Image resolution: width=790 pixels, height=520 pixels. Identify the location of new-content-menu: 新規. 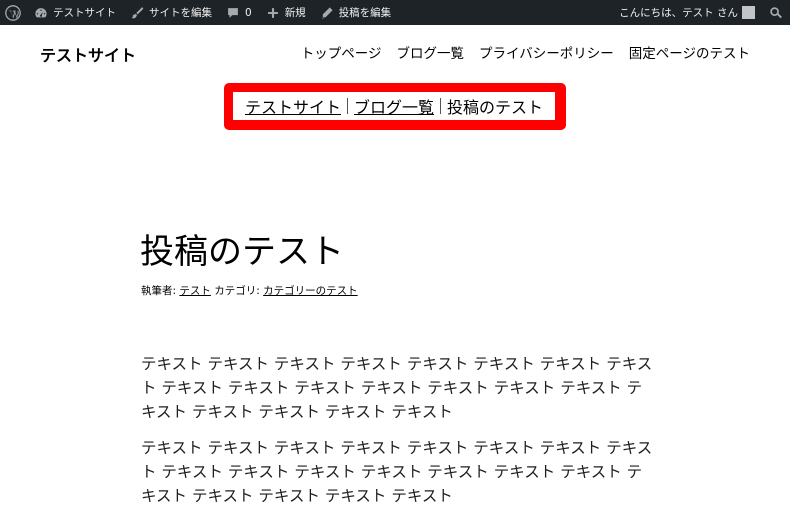
(286, 12).